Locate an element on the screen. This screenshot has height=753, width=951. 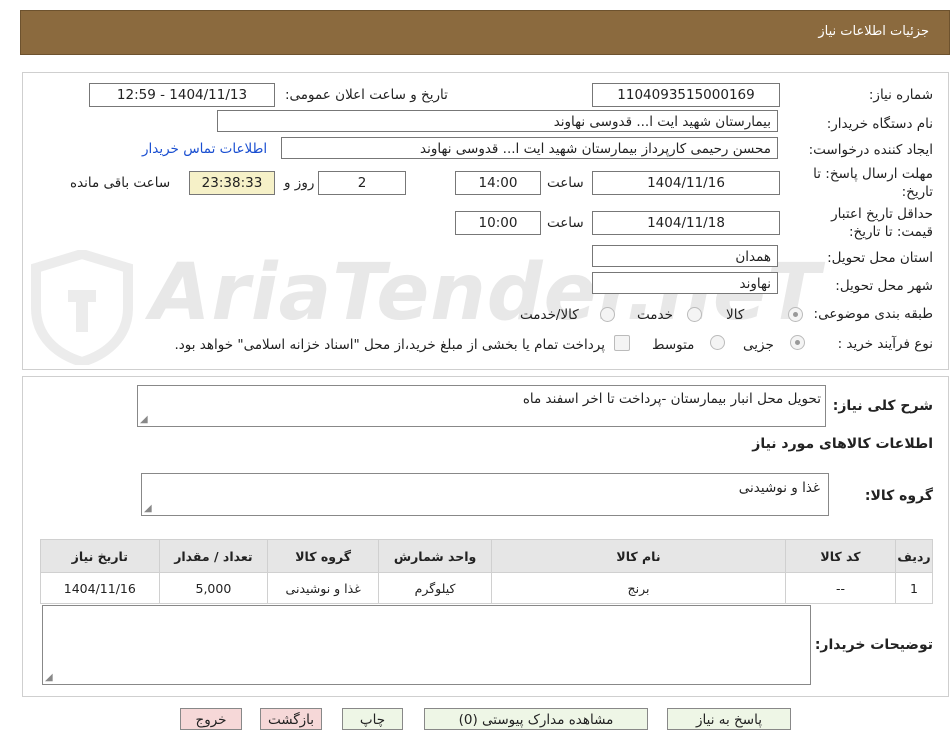
col-unit: واحد شمارش is located at coordinates (435, 556).